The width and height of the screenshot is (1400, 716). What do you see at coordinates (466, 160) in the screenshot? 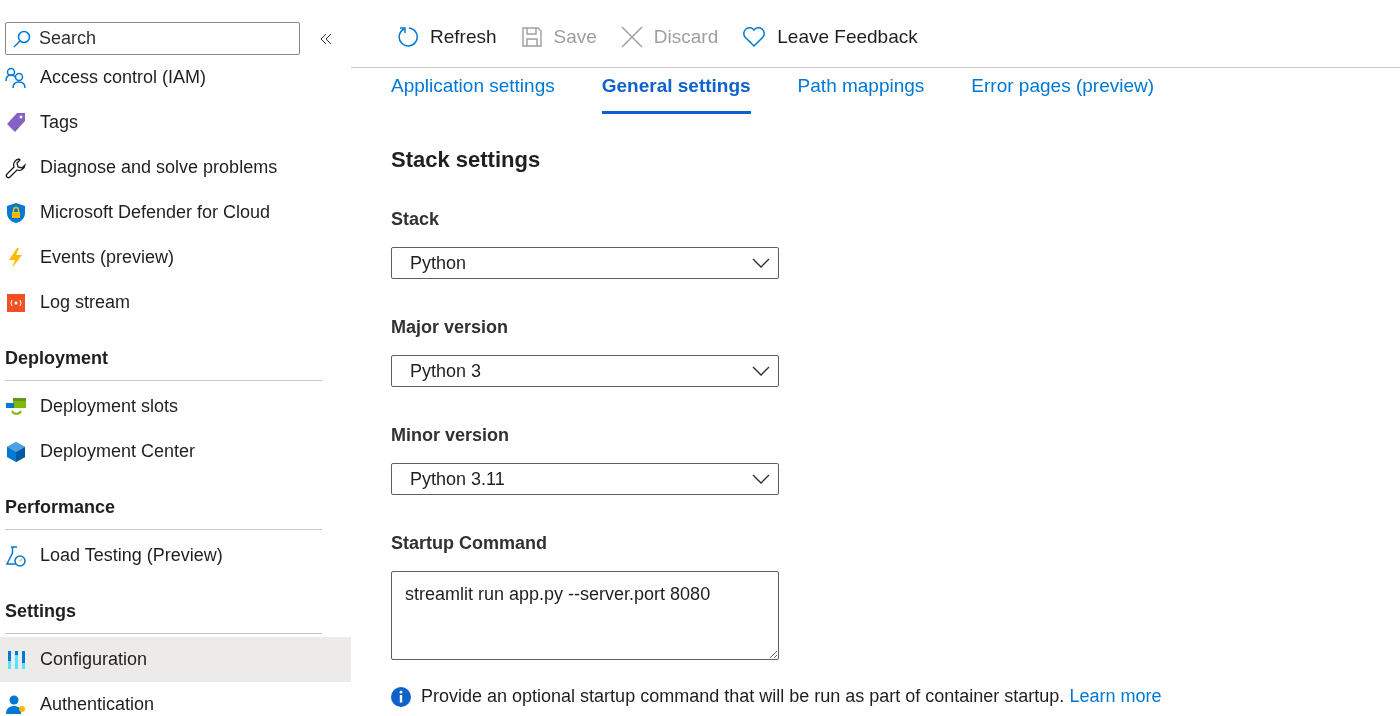
I see `section-title: Stack settings` at bounding box center [466, 160].